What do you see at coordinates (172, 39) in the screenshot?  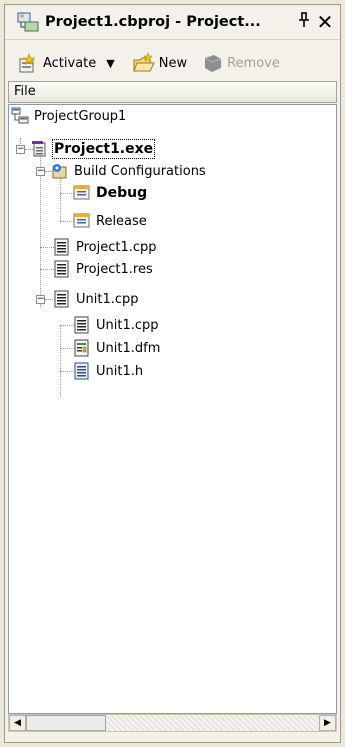 I see `titlebar-divider` at bounding box center [172, 39].